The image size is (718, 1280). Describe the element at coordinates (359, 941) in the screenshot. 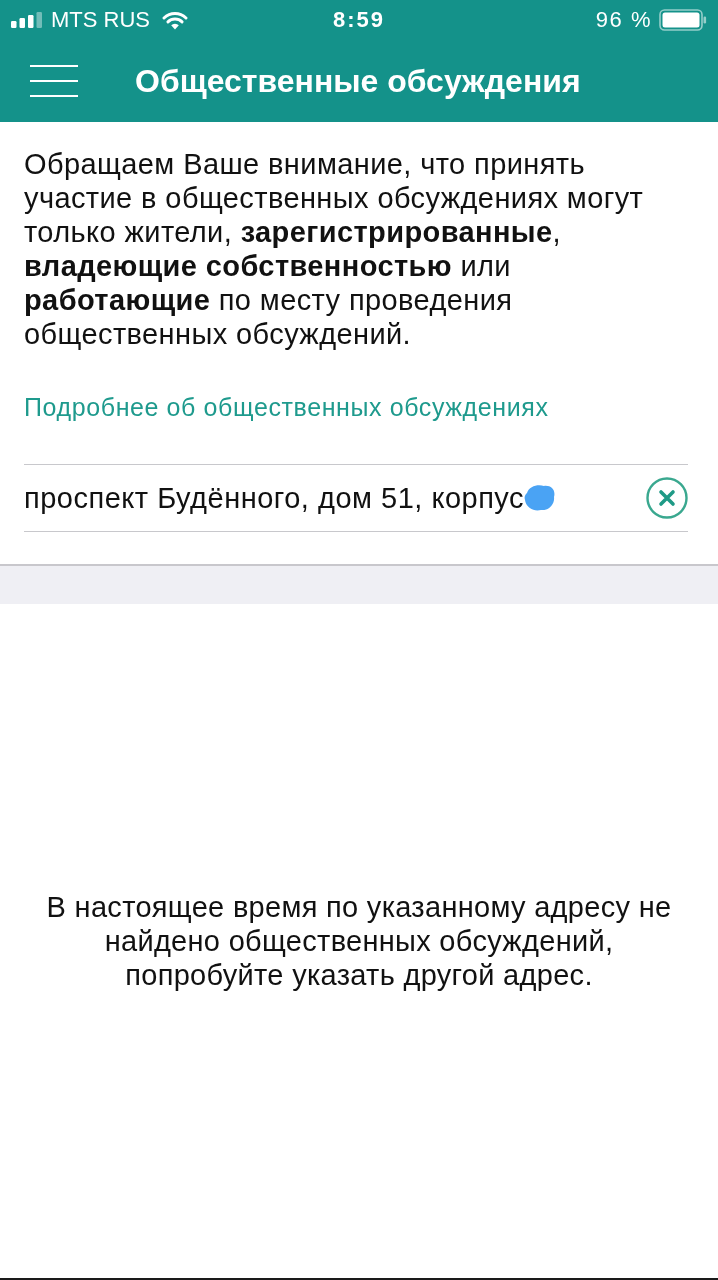

I see `empty-state-message: В настоящее время по указанному адресу не найдено общественных обсуждений, попробуйте указать другой адрес.` at that location.